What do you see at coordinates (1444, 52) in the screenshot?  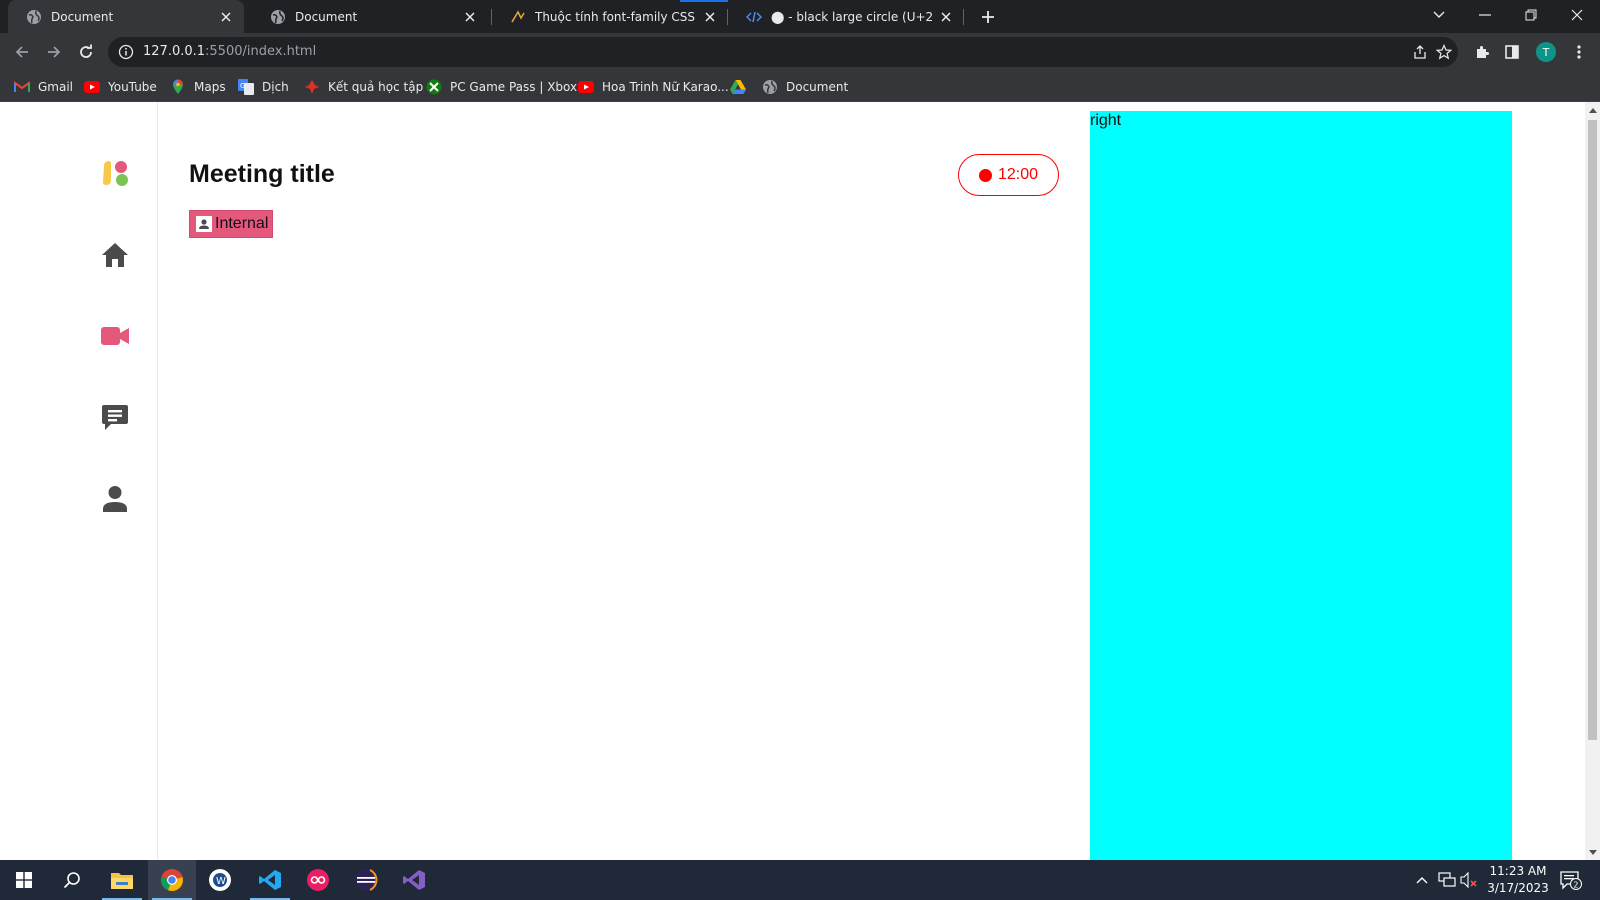 I see `bookmark-star-icon` at bounding box center [1444, 52].